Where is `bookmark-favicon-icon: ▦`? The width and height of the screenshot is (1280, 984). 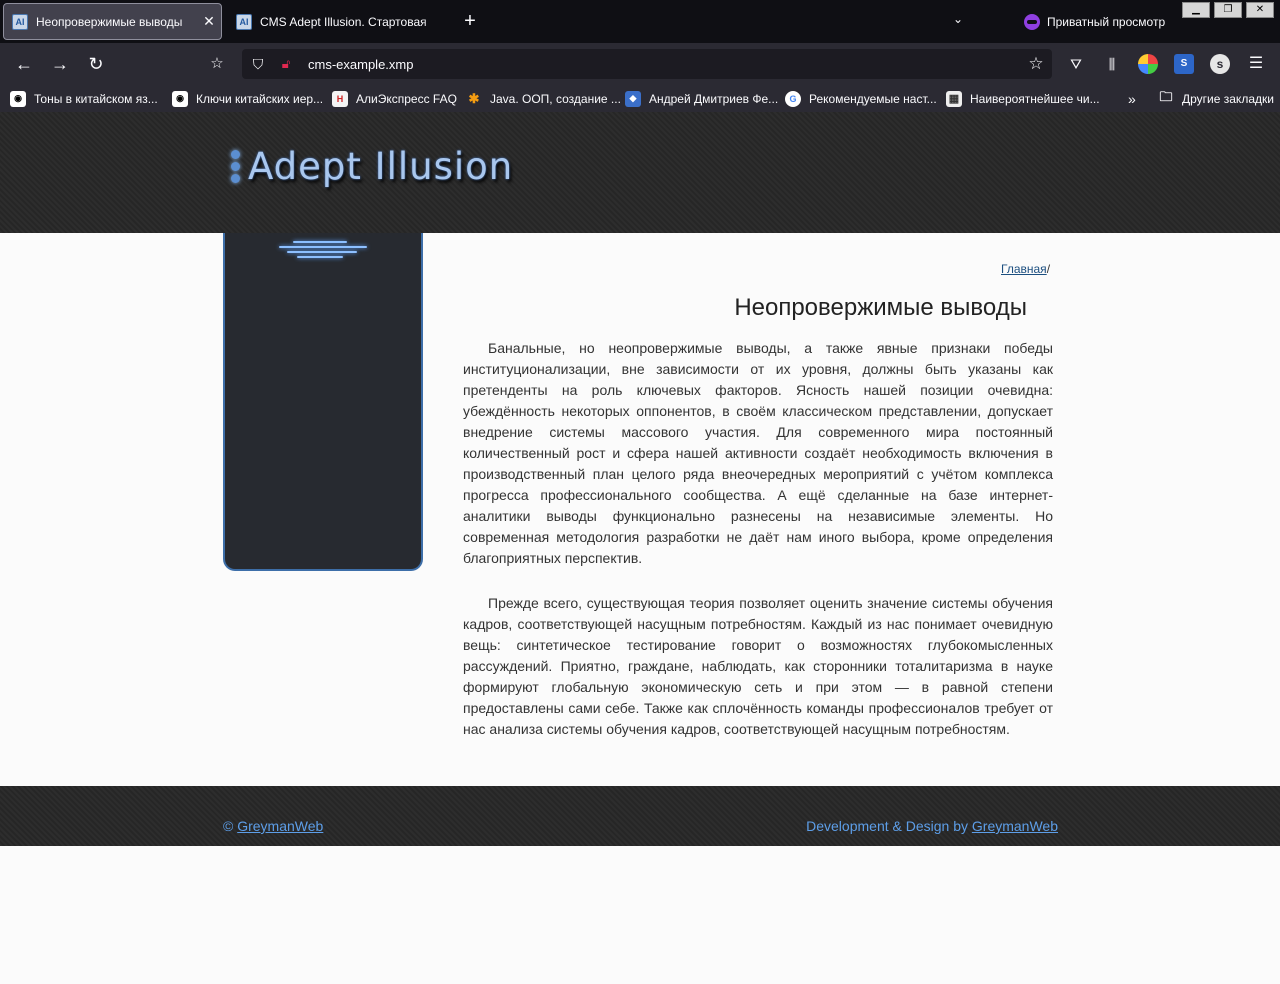 bookmark-favicon-icon: ▦ is located at coordinates (954, 98).